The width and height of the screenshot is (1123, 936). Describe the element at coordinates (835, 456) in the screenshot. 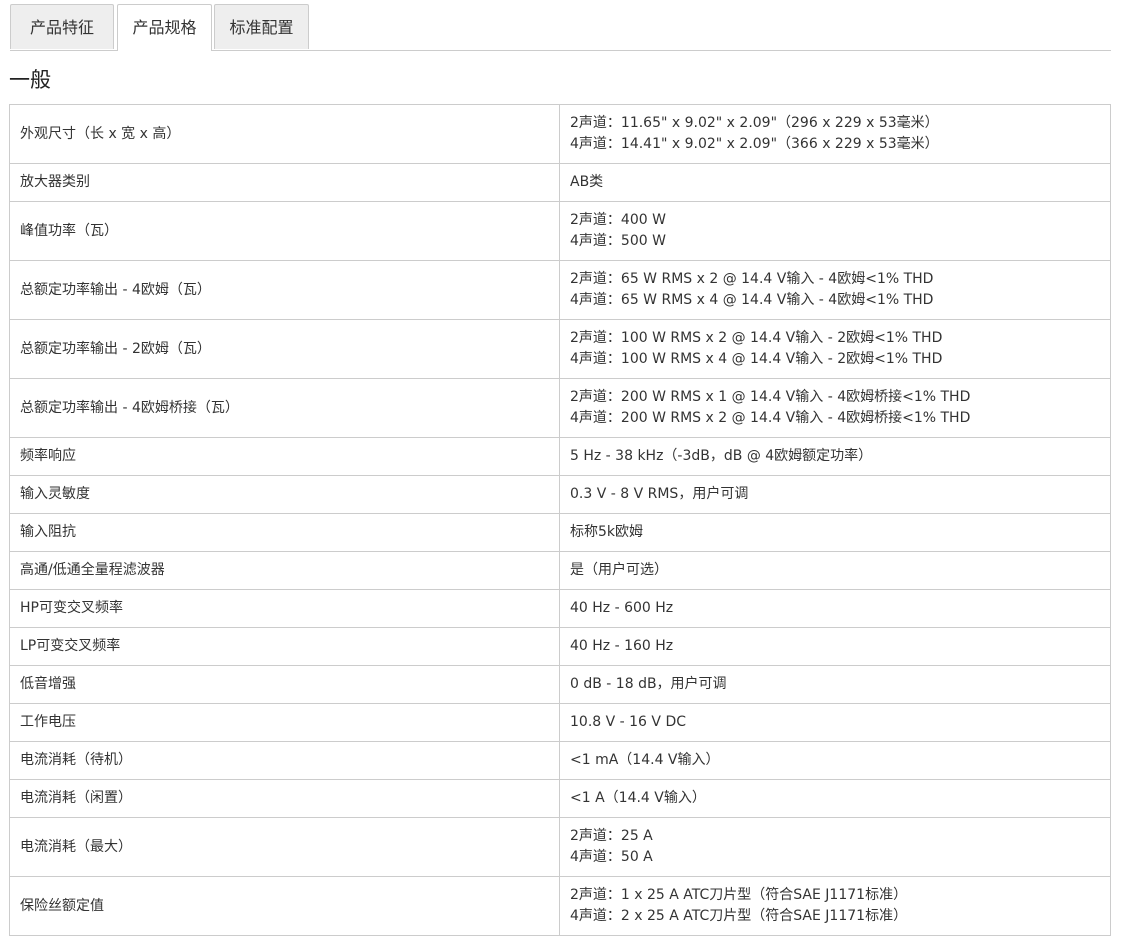

I see `spec-value: 5 Hz - 38 kHz（-3dB，dB @ 4欧姆额定功率）` at that location.